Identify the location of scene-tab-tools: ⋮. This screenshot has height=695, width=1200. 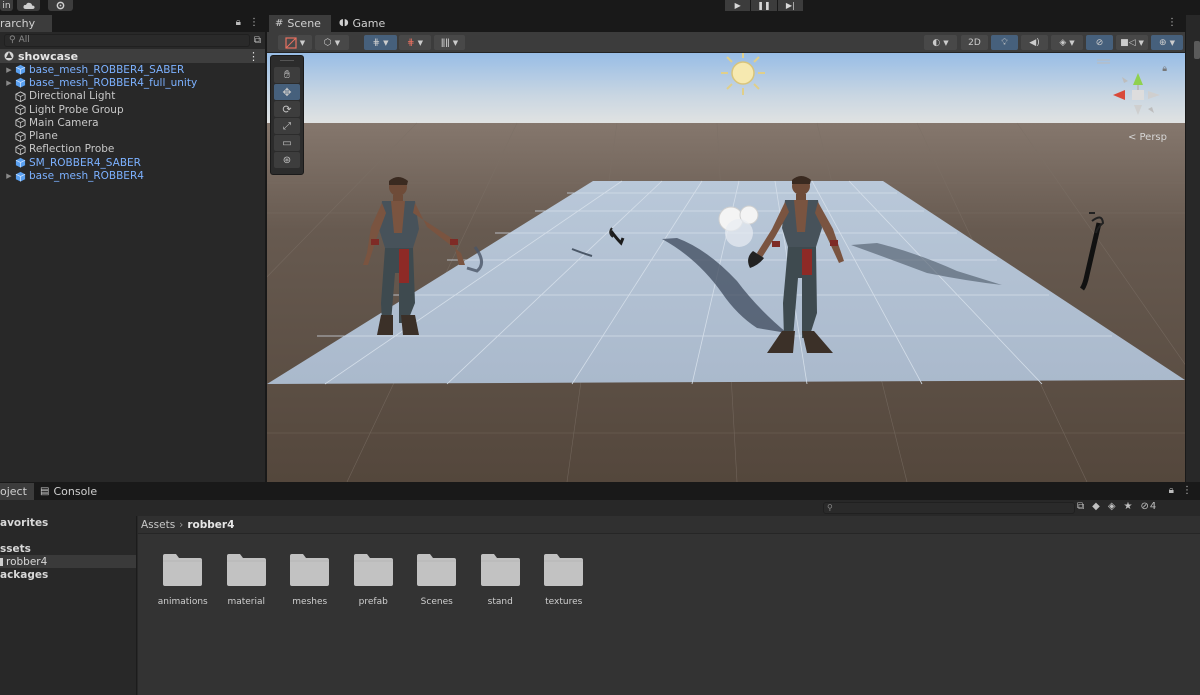
(1172, 22).